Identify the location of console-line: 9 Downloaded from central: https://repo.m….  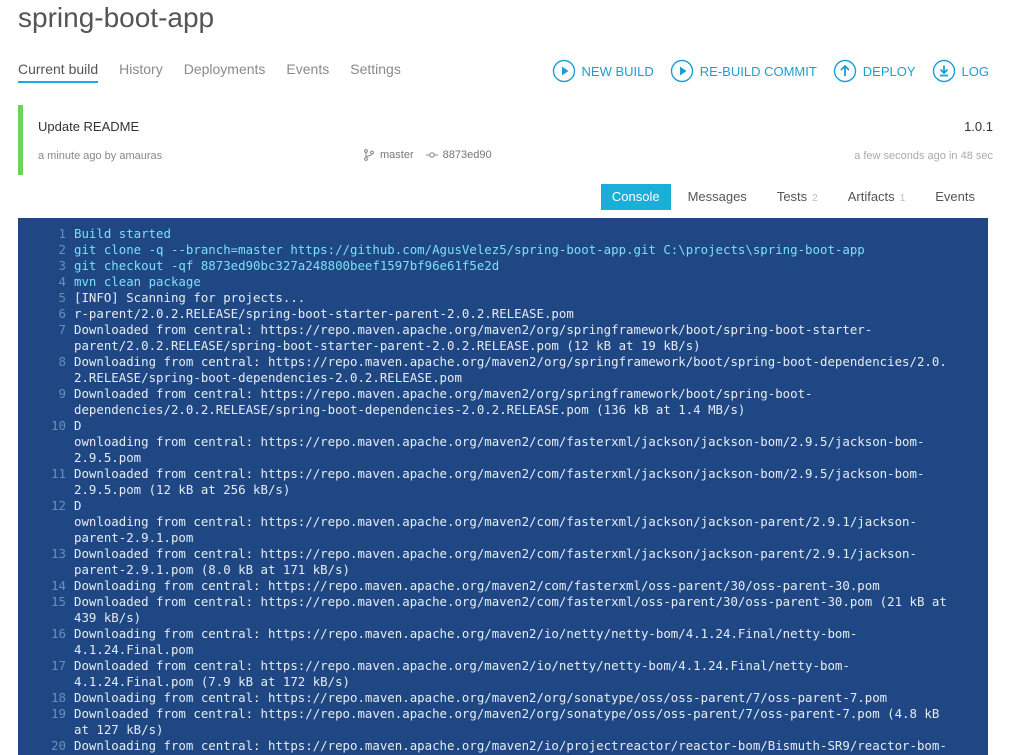
(503, 402).